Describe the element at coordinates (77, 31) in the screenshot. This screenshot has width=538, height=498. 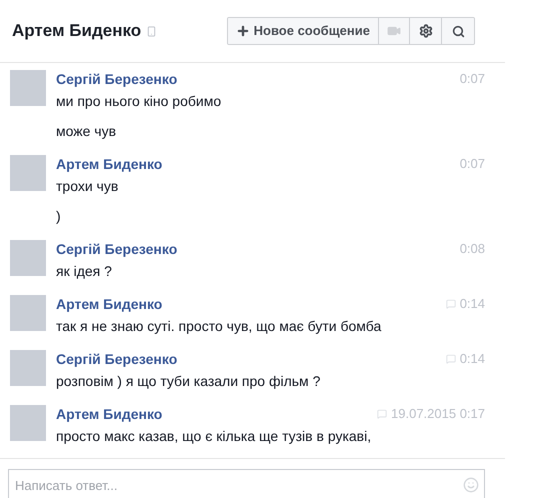
I see `conversation-title: Артем Биденко` at that location.